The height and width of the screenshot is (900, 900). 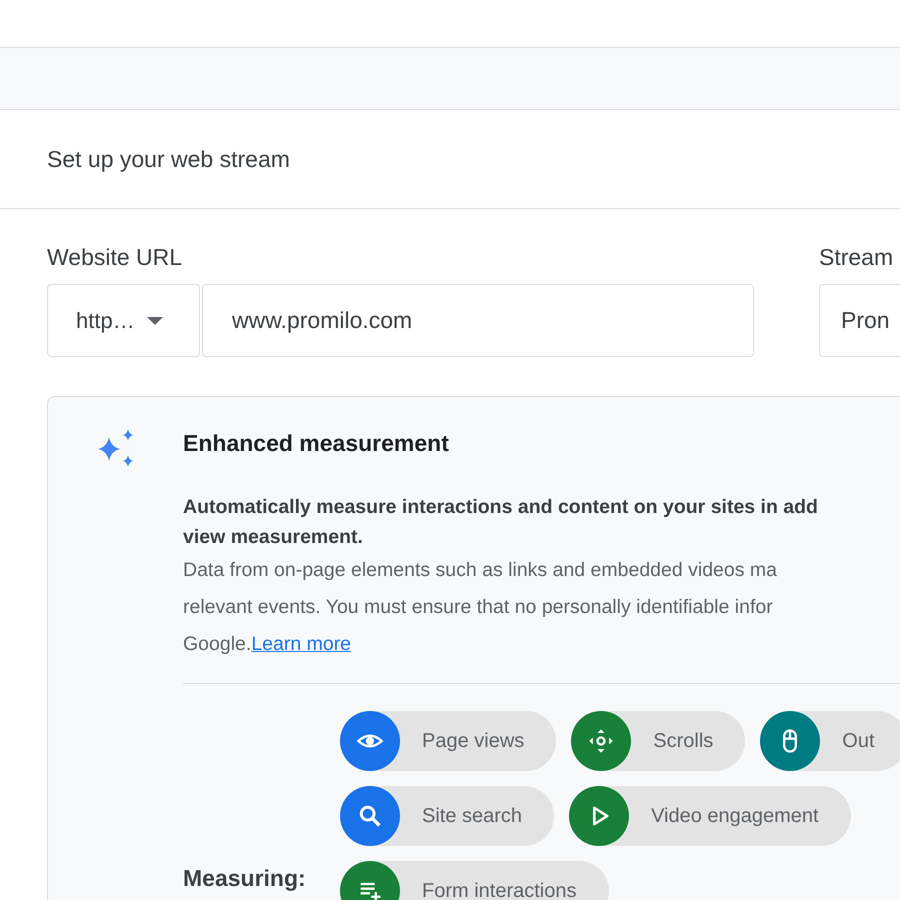 I want to click on chip-label: Out, so click(x=858, y=741).